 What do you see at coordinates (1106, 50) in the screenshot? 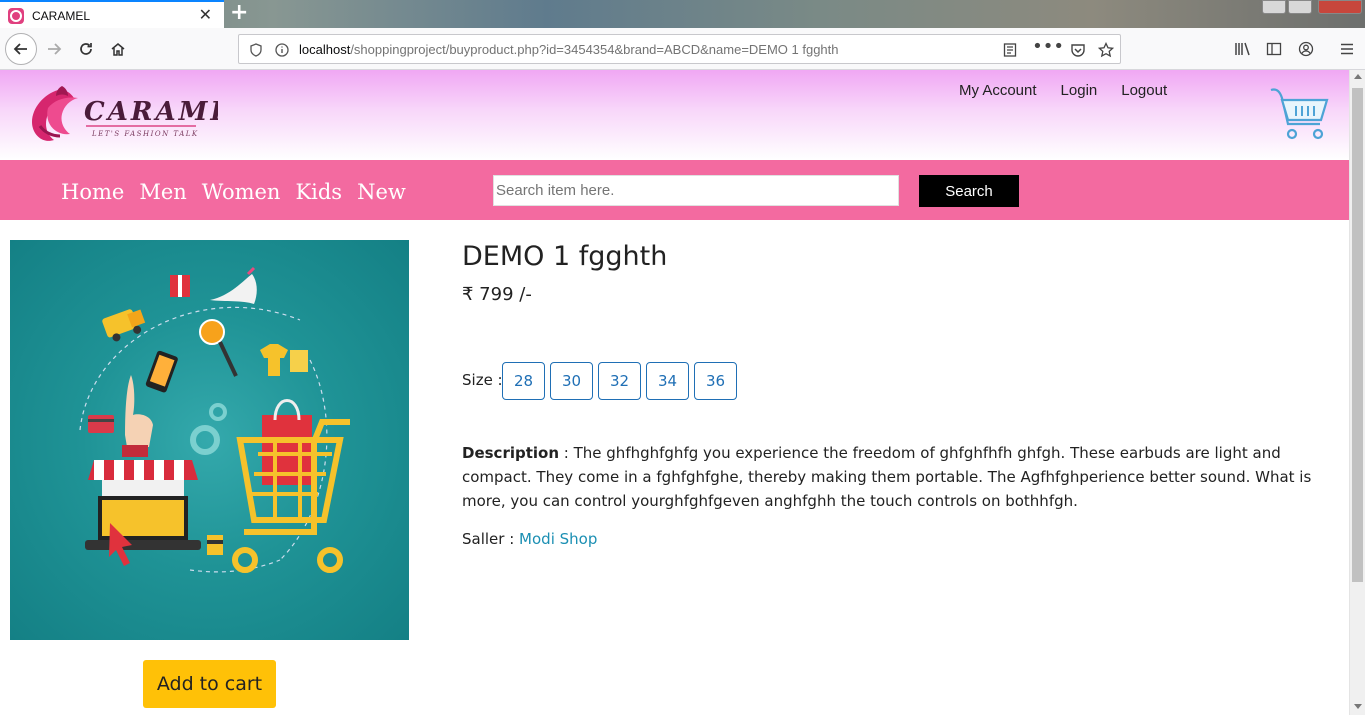
I see `bookmark-star-icon` at bounding box center [1106, 50].